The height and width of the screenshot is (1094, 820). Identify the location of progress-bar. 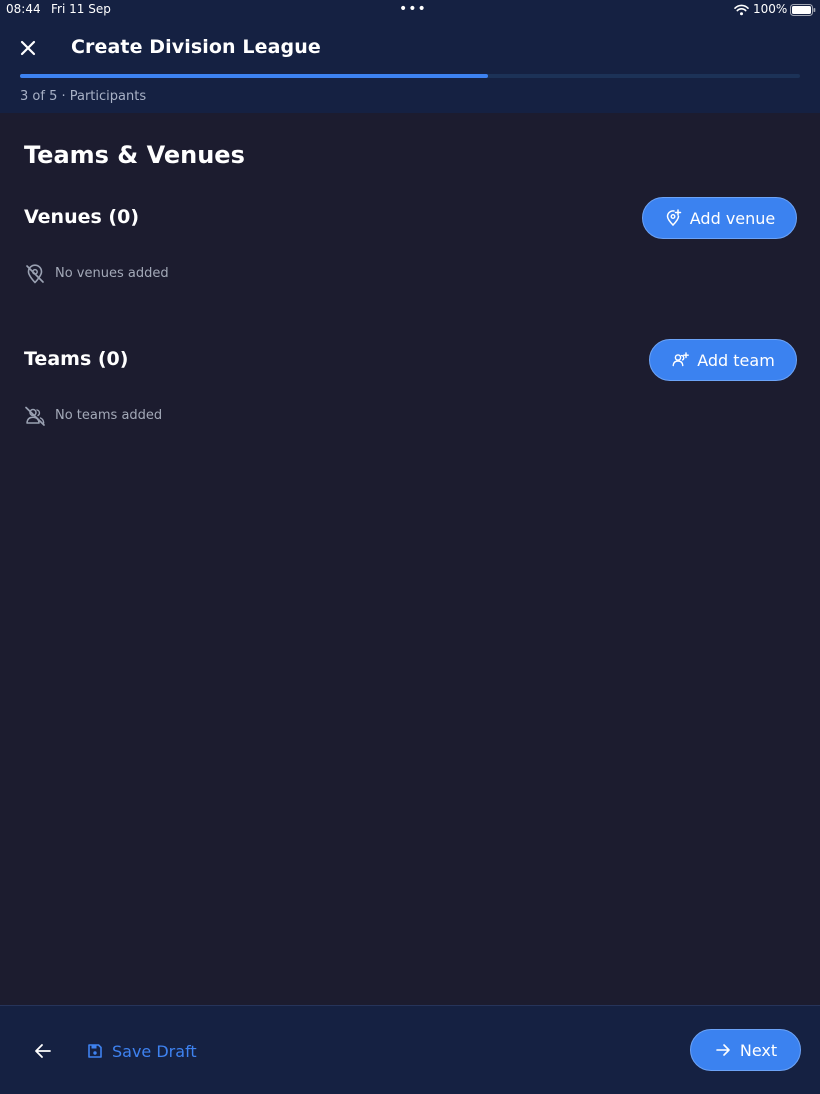
(410, 76).